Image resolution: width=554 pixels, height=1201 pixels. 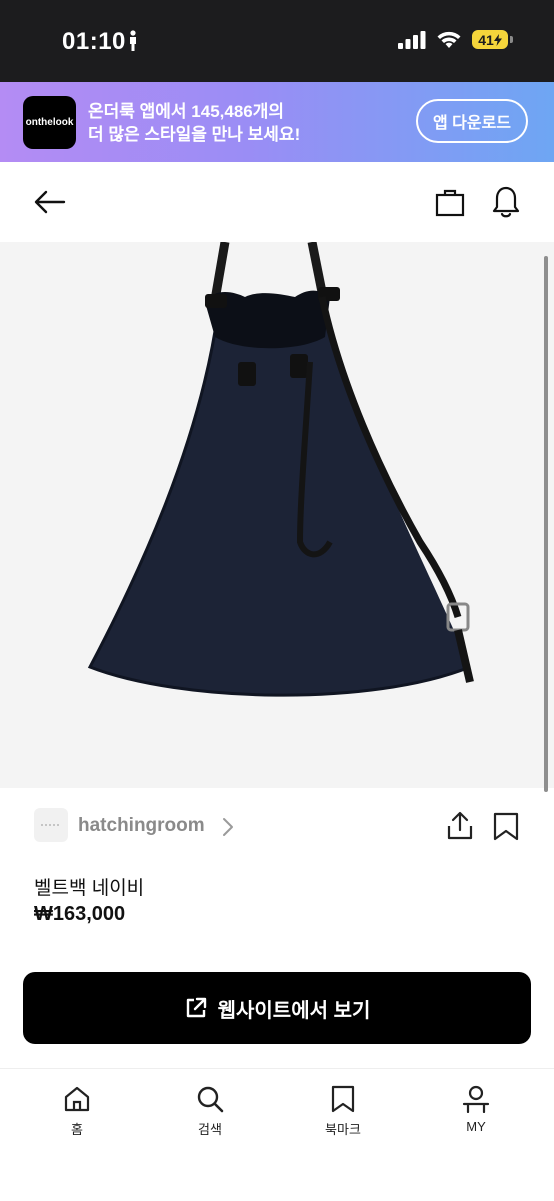 What do you see at coordinates (294, 1010) in the screenshot?
I see `view-on-website-label: 웹사이트에서 보기` at bounding box center [294, 1010].